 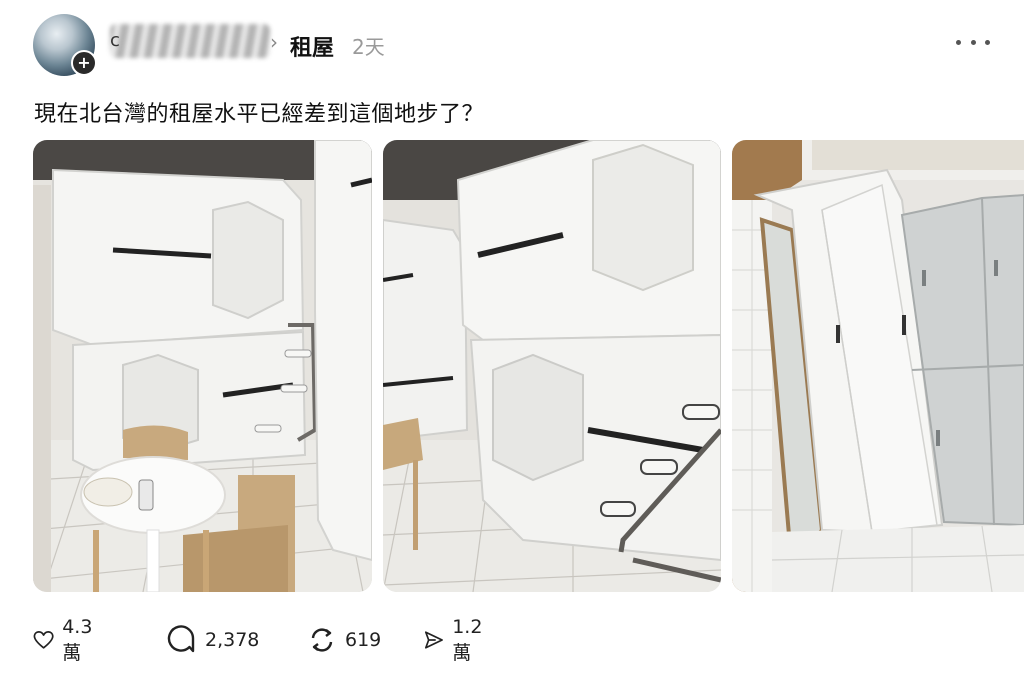 I want to click on post-text: 現在北台灣的租屋水平已經差到這個地步了？, so click(x=259, y=114).